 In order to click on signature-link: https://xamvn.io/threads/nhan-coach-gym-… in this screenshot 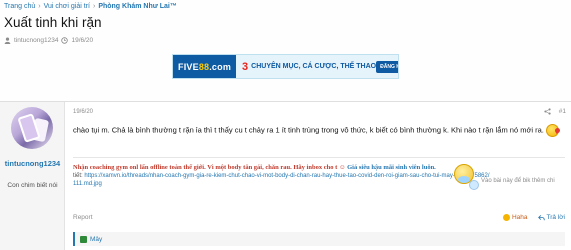, I will do `click(286, 176)`.